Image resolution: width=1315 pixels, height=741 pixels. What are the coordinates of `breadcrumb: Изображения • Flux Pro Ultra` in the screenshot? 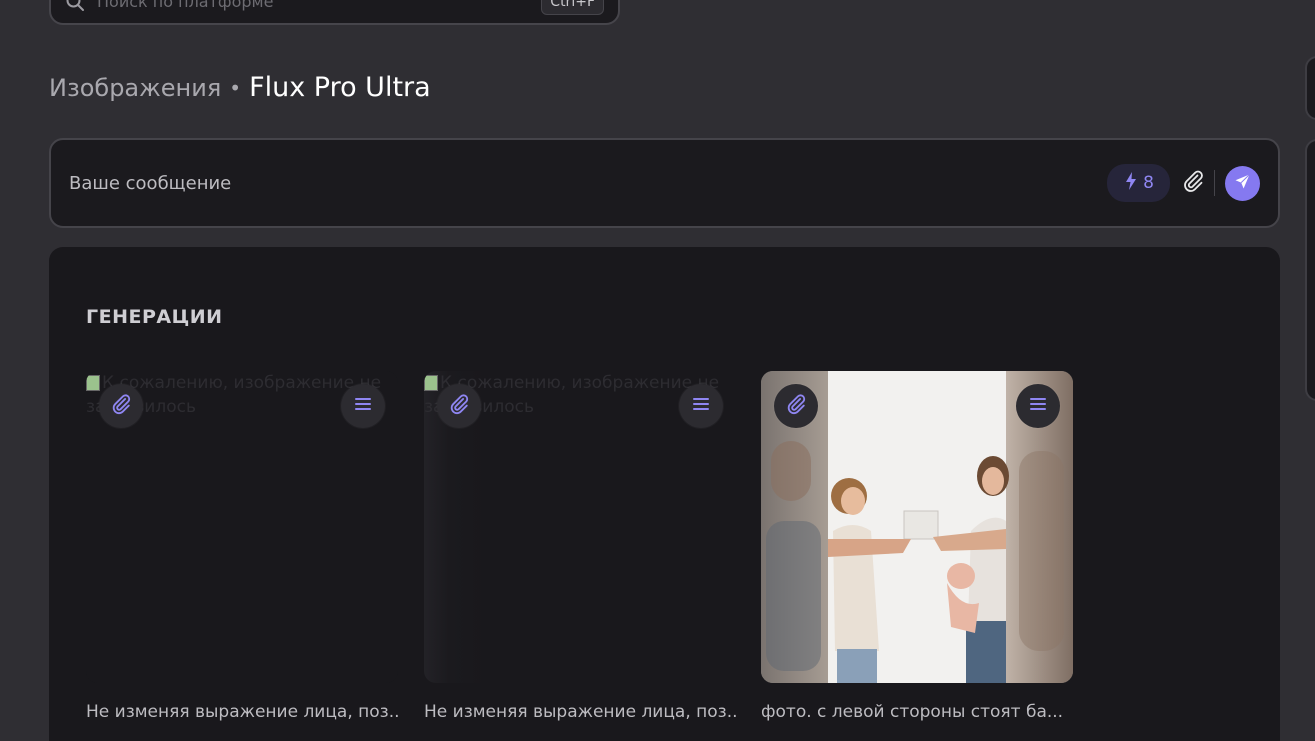 It's located at (240, 87).